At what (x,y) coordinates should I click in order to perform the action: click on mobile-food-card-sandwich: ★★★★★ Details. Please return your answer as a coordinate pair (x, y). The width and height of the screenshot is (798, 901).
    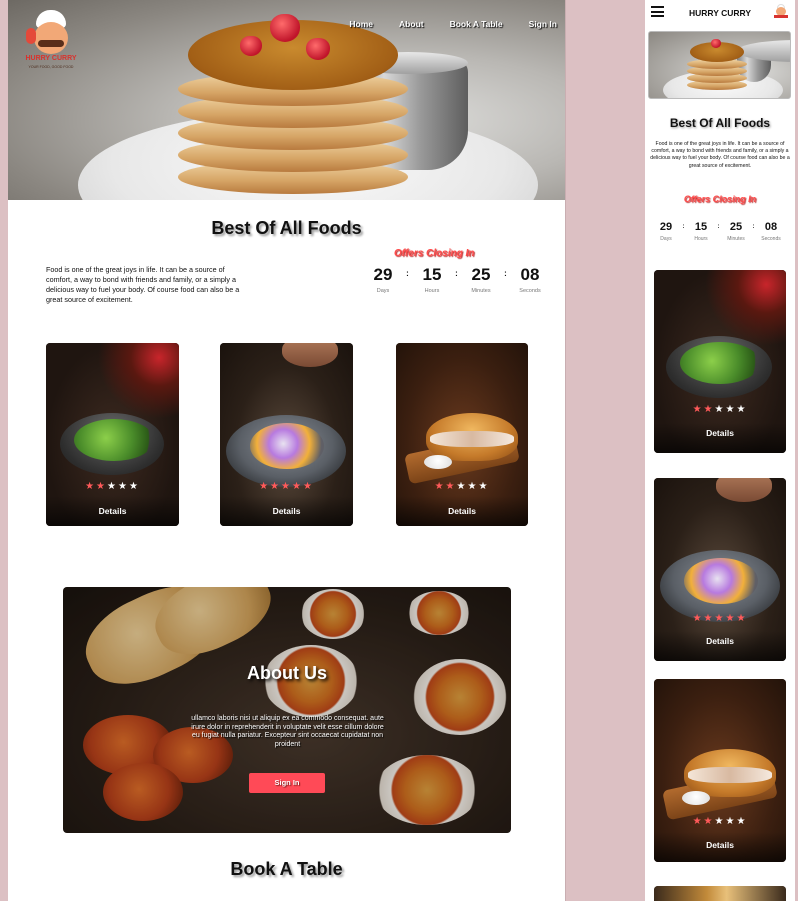
    Looking at the image, I should click on (720, 770).